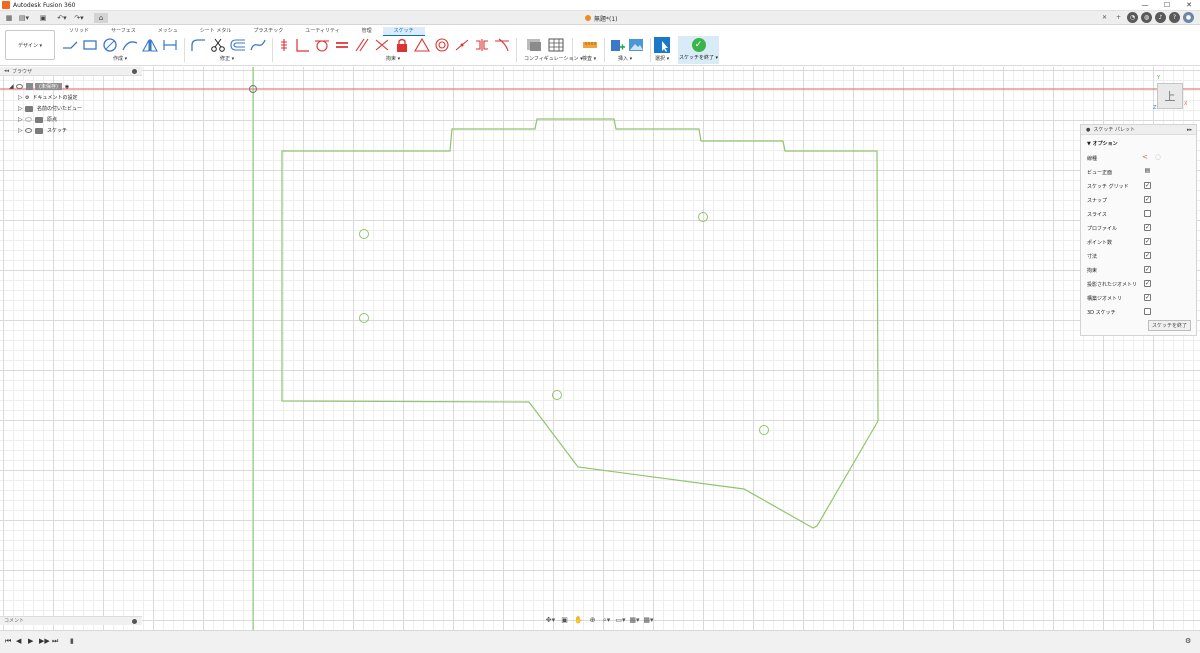  Describe the element at coordinates (634, 620) in the screenshot. I see `grid-snap-icon: ▦▾` at that location.